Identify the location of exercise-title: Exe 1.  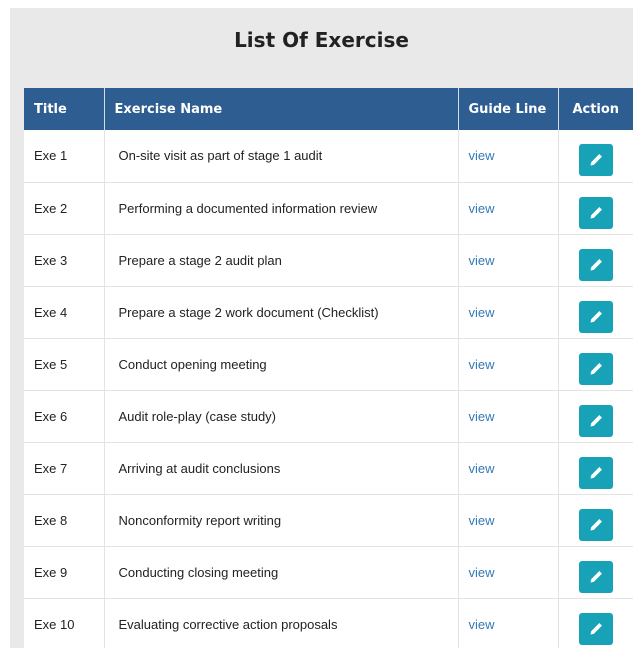
(51, 156).